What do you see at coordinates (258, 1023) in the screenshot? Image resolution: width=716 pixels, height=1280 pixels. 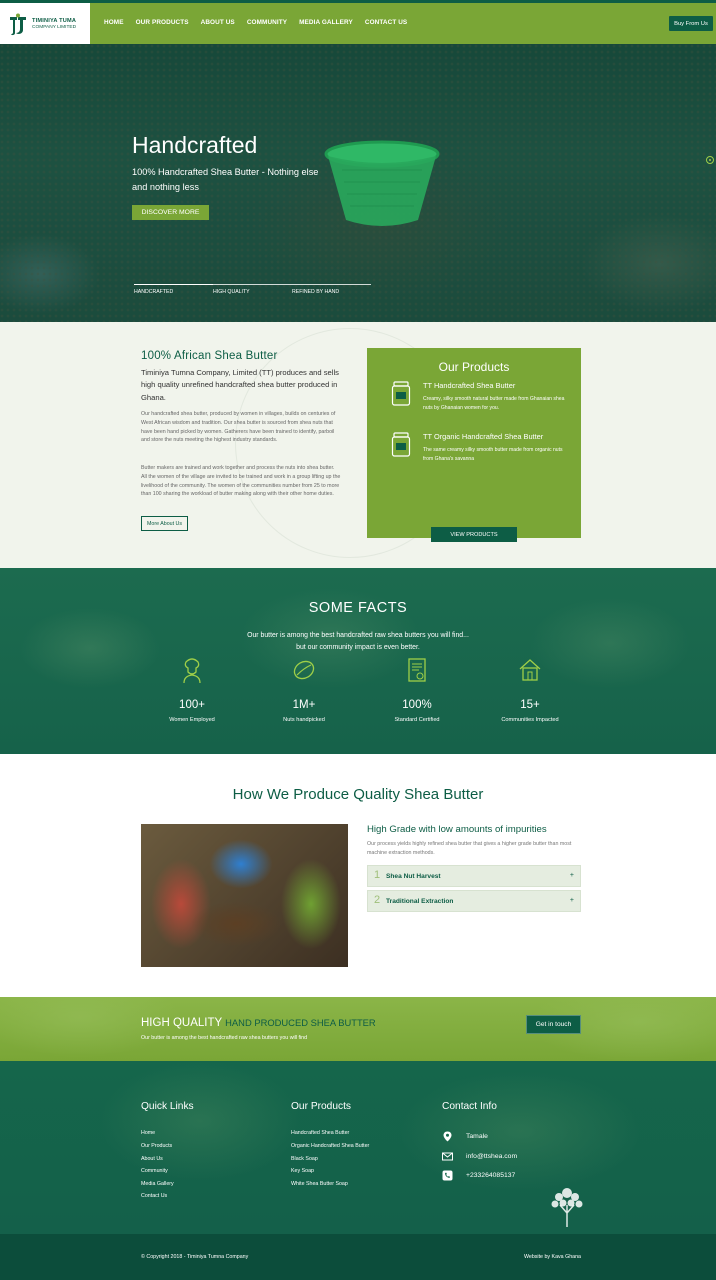 I see `cta-heading: HIGH QUALITY HAND PRODUCED SHEA BUTTER` at bounding box center [258, 1023].